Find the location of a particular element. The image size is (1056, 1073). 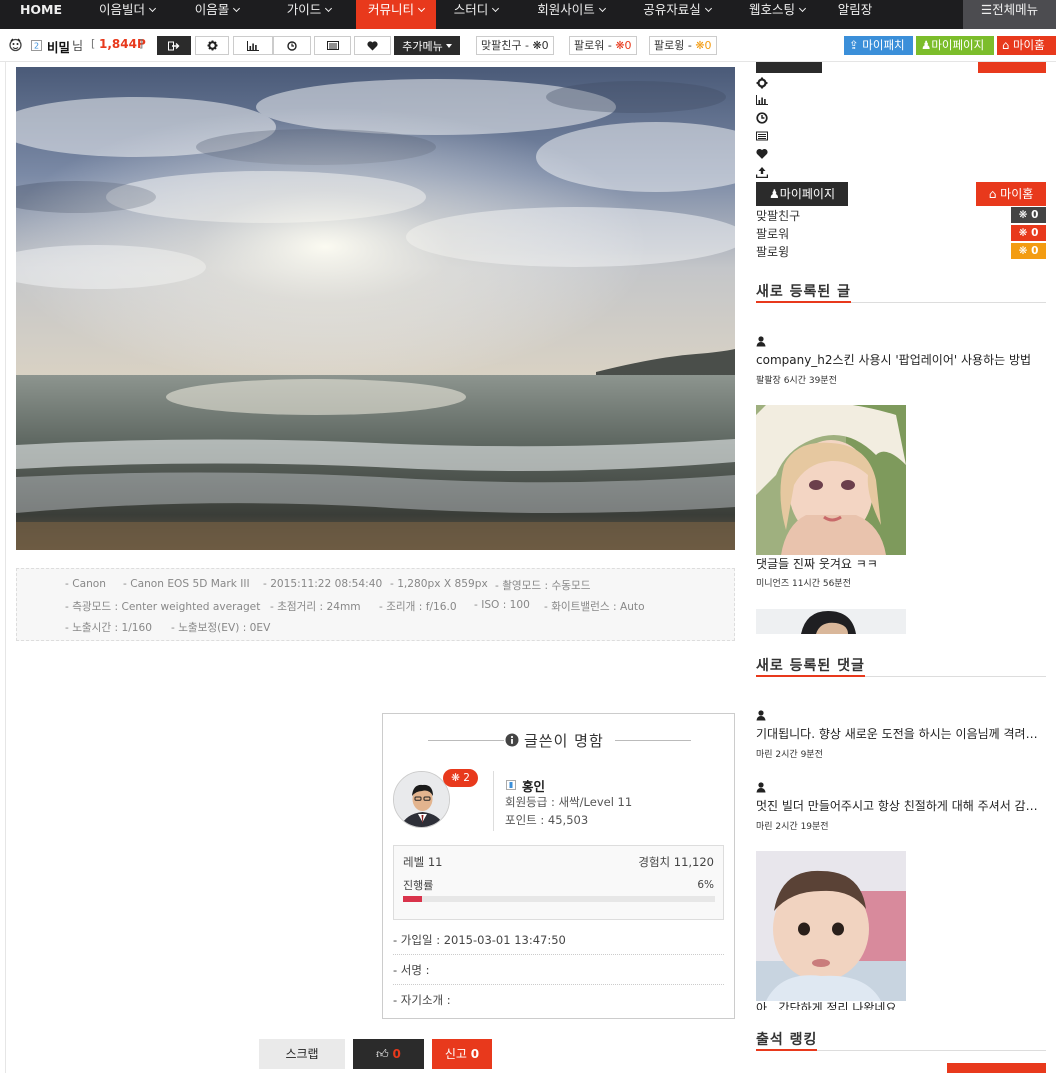

sidebar-follower-label: 팔로워 is located at coordinates (772, 233).